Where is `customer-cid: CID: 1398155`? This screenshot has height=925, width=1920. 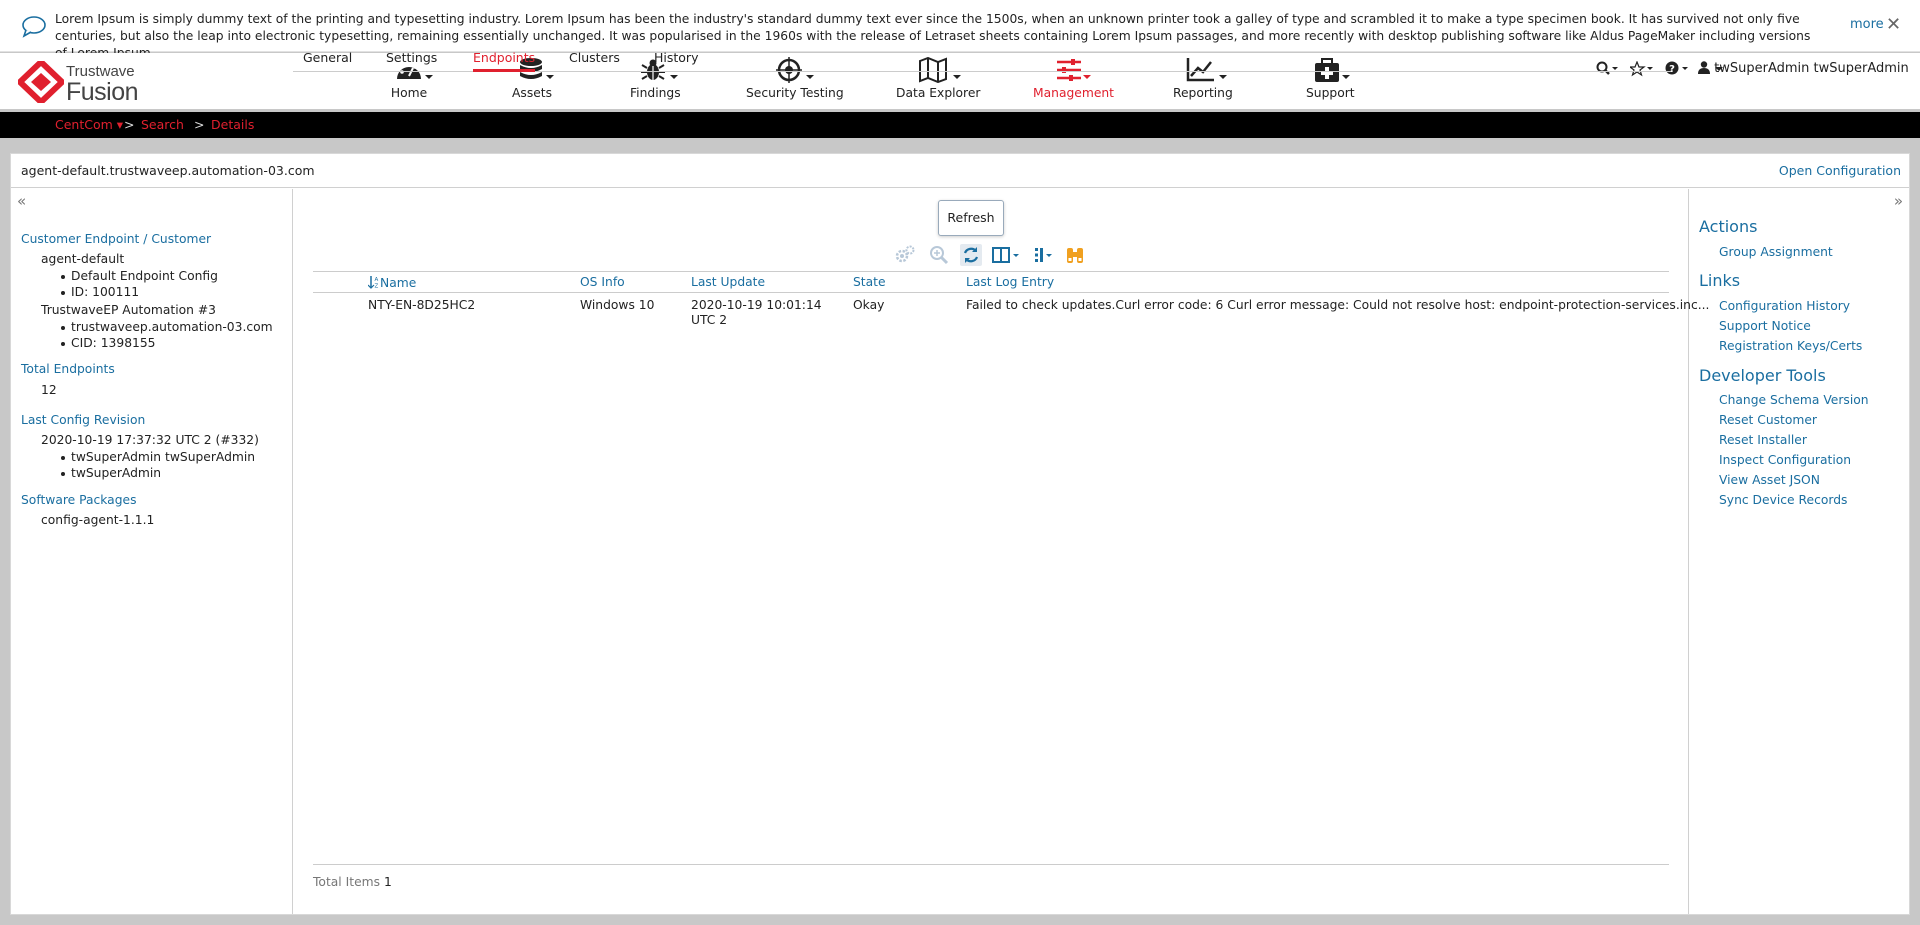
customer-cid: CID: 1398155 is located at coordinates (108, 343).